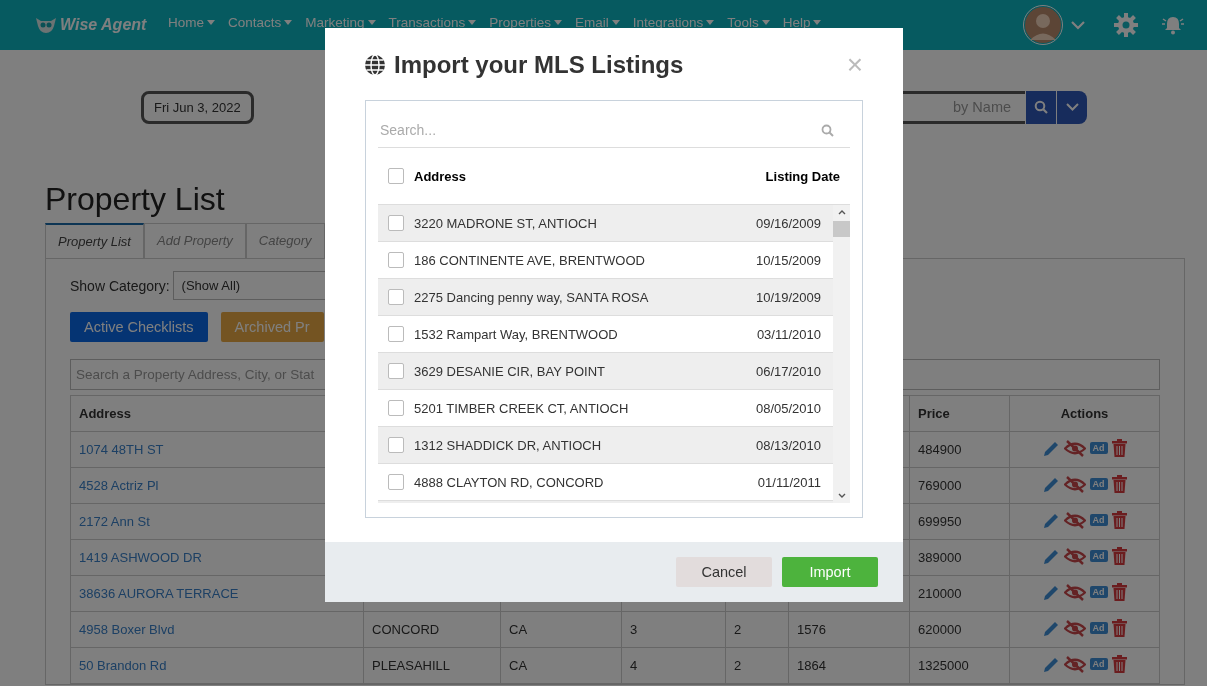 Image resolution: width=1207 pixels, height=686 pixels. Describe the element at coordinates (432, 665) in the screenshot. I see `table-cell: PLEASAHILL` at that location.